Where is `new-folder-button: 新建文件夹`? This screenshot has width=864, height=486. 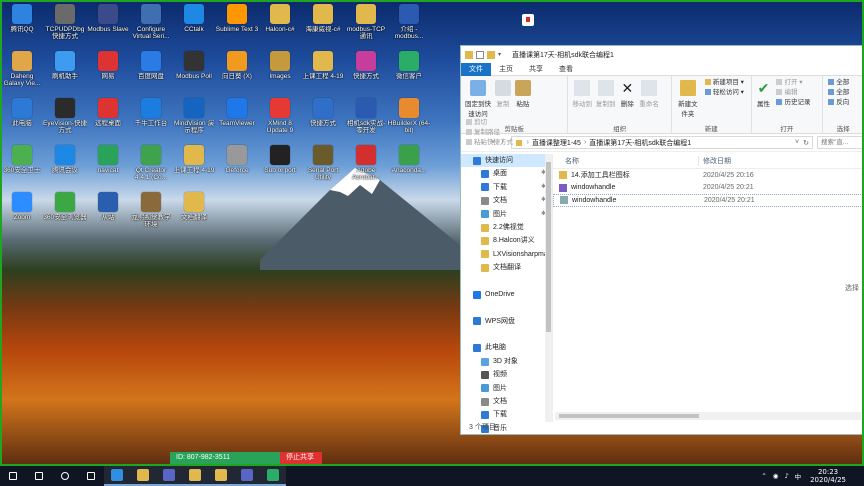
new-folder-button: 新建文件夹 is located at coordinates (688, 98).